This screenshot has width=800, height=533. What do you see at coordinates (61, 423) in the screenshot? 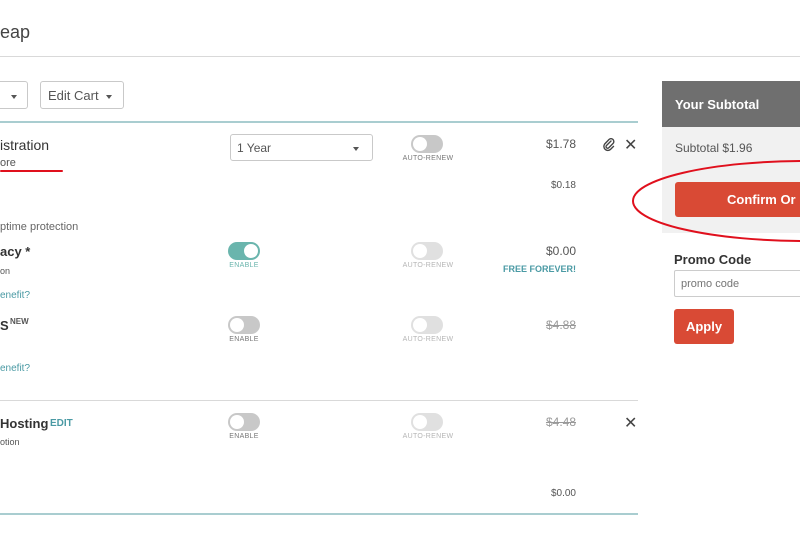
I see `hosting-edit-link: EDIT` at bounding box center [61, 423].